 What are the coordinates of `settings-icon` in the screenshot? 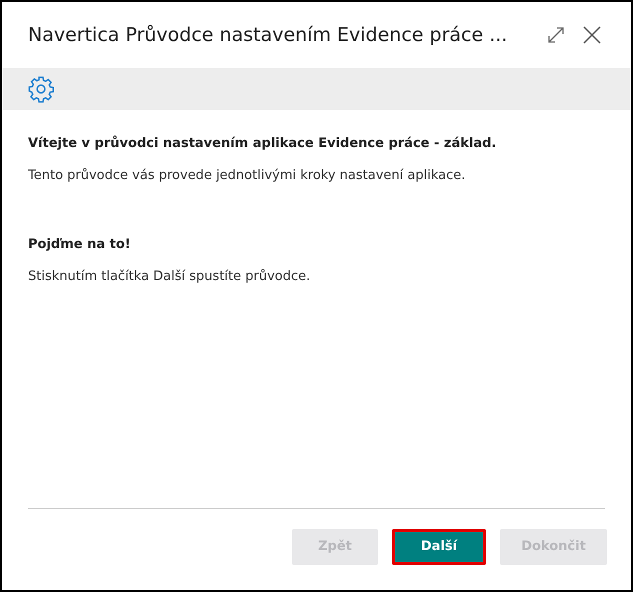 It's located at (41, 89).